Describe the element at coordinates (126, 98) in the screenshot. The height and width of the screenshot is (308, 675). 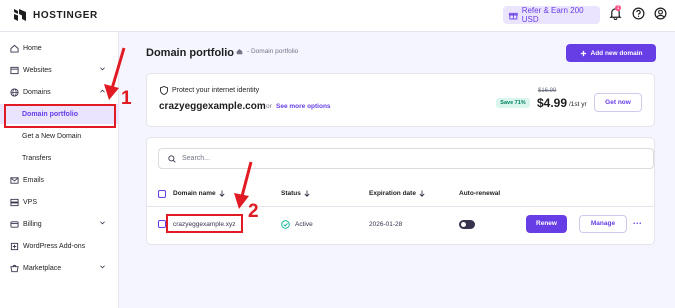
I see `annotation-step-1-label: 1` at that location.